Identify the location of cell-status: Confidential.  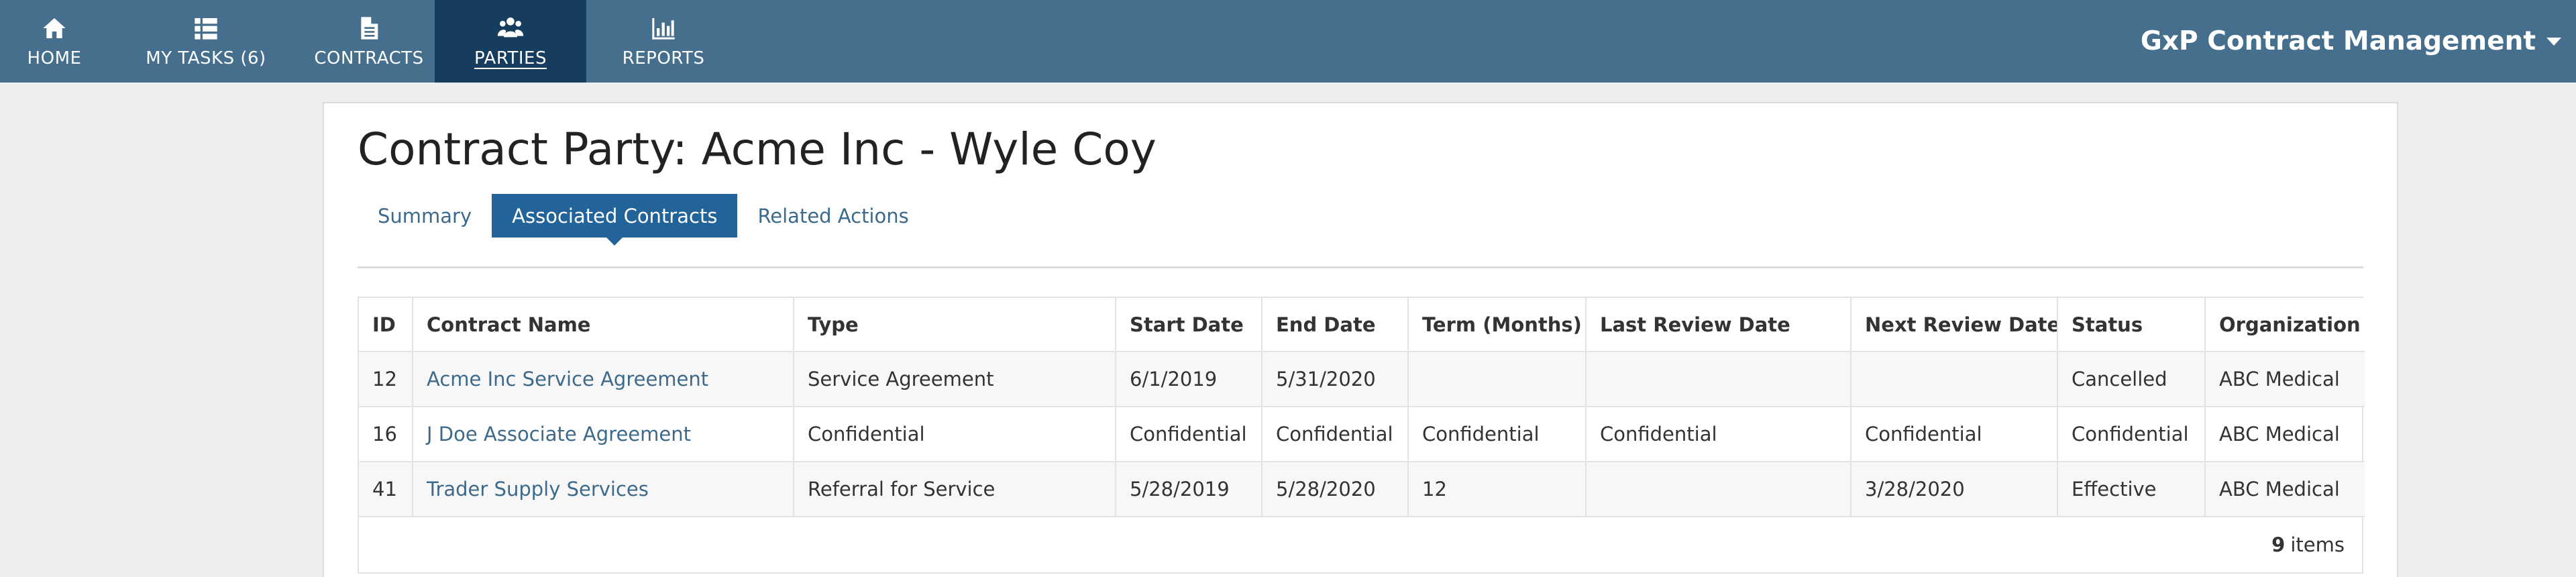
(2131, 435).